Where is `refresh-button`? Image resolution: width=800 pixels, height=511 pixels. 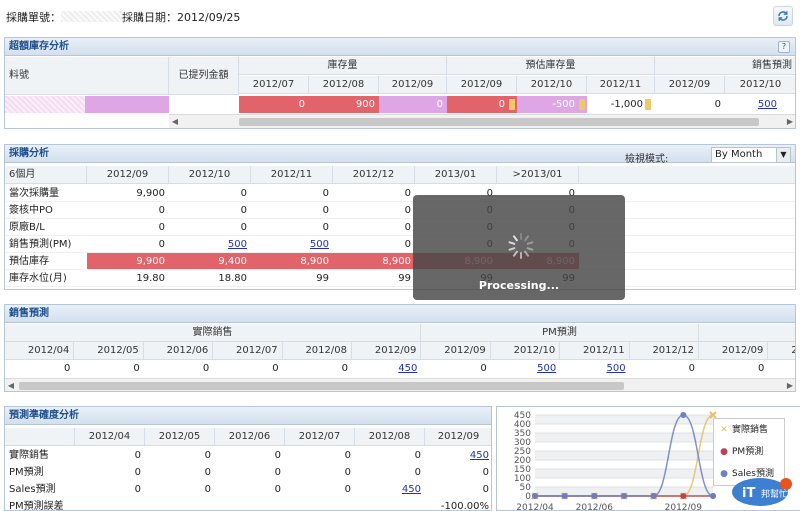
refresh-button is located at coordinates (783, 16).